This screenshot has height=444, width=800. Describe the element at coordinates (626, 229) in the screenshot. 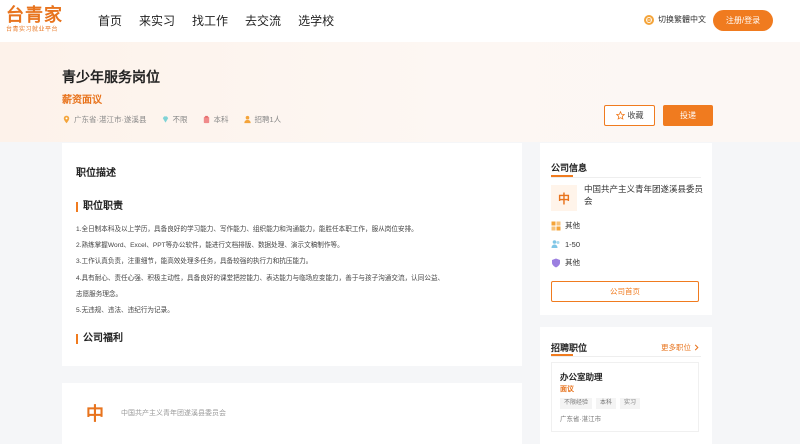

I see `company-info-card: 公司信息 中 中国共产主义青年团遂溪县委员会 其他 1-50 其他 公司首页` at that location.